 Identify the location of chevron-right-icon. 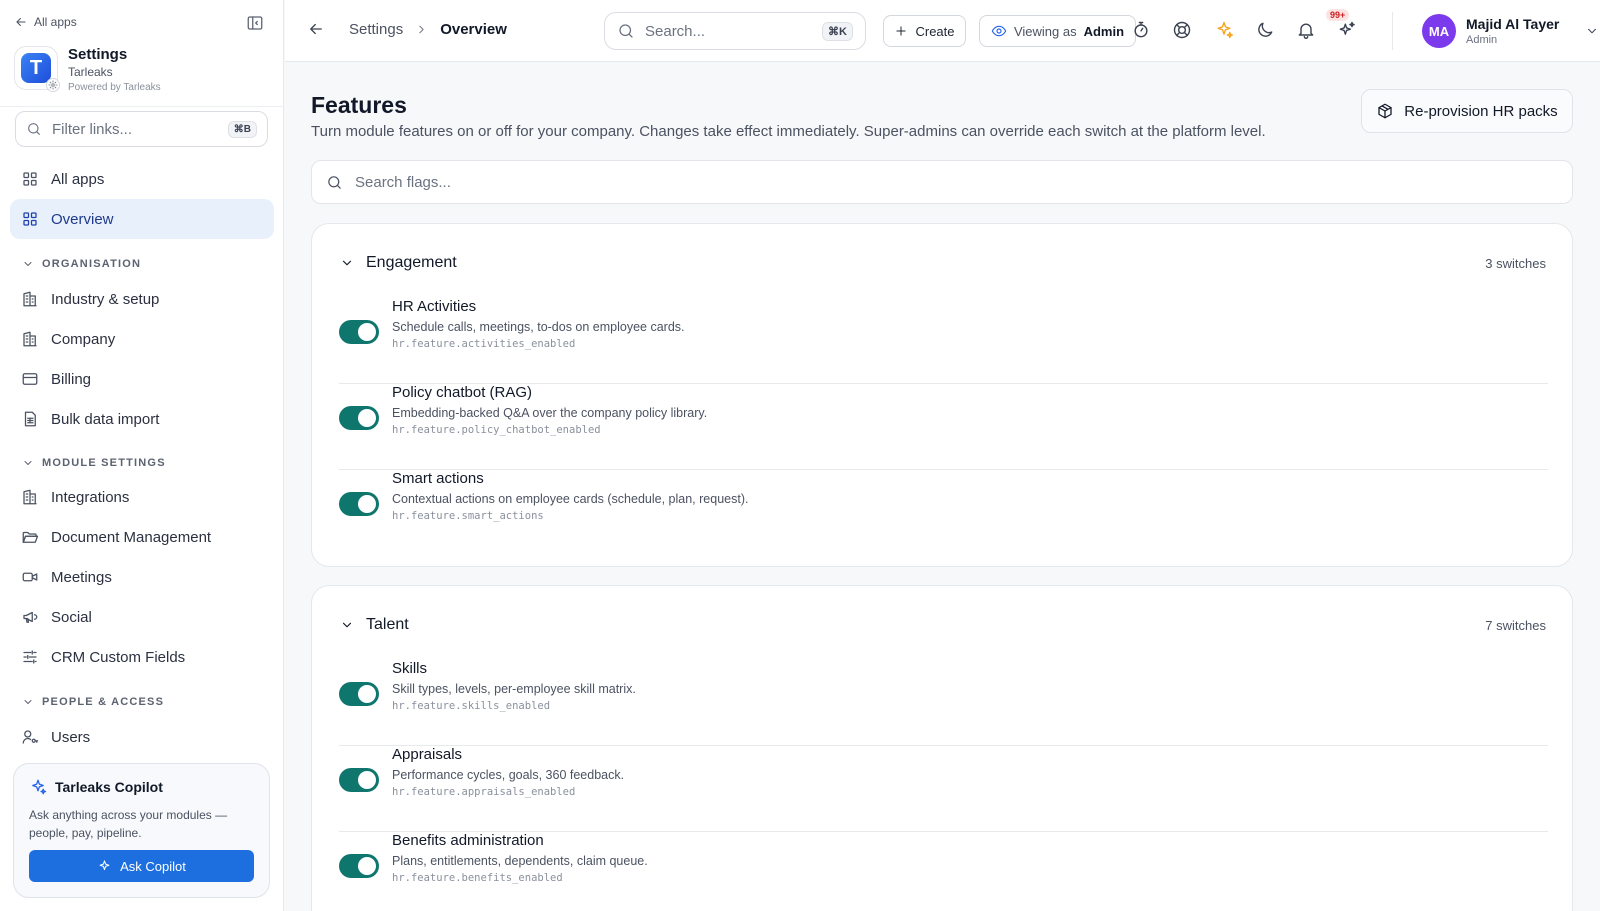
(421, 29).